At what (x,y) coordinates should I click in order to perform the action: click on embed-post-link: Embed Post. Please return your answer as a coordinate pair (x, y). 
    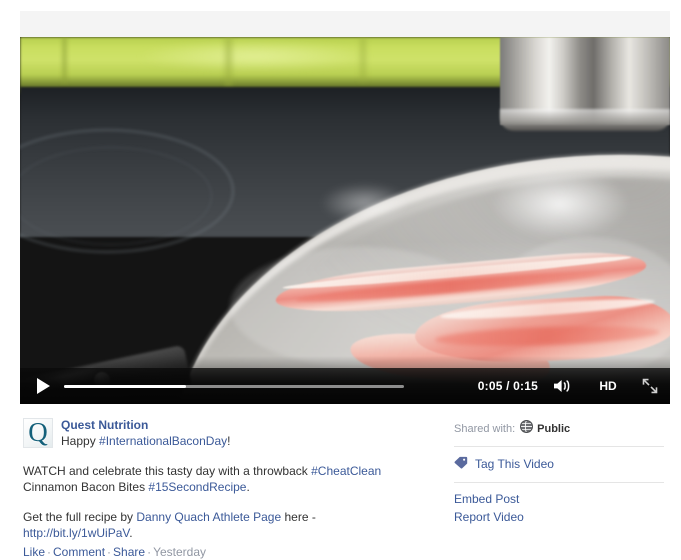
    Looking at the image, I should click on (559, 499).